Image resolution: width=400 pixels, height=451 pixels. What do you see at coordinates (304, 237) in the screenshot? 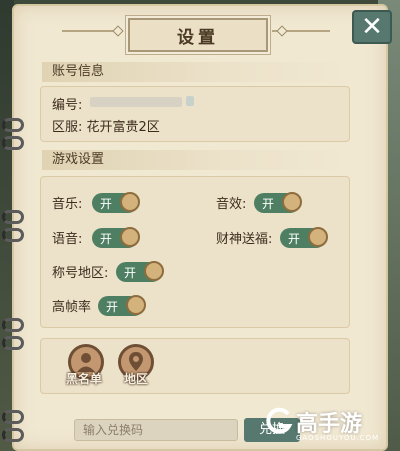
I see `toggle-fortune: 开` at bounding box center [304, 237].